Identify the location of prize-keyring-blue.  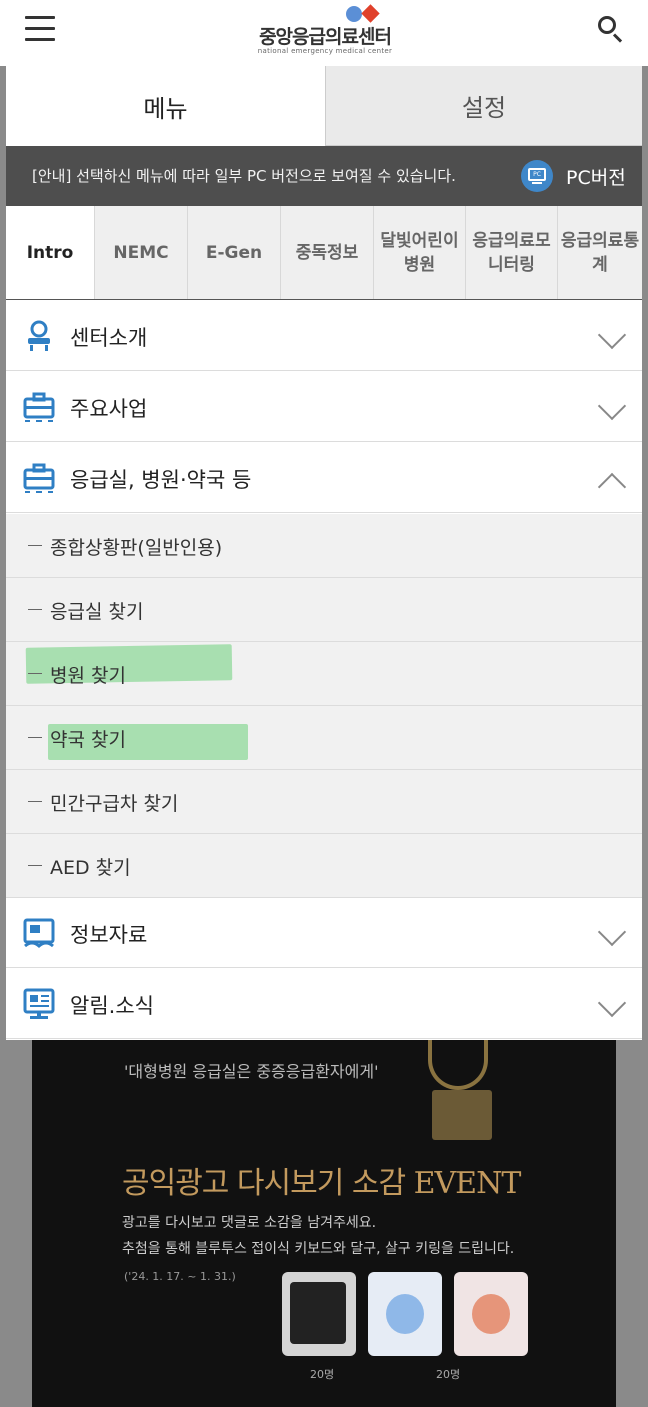
(405, 1314).